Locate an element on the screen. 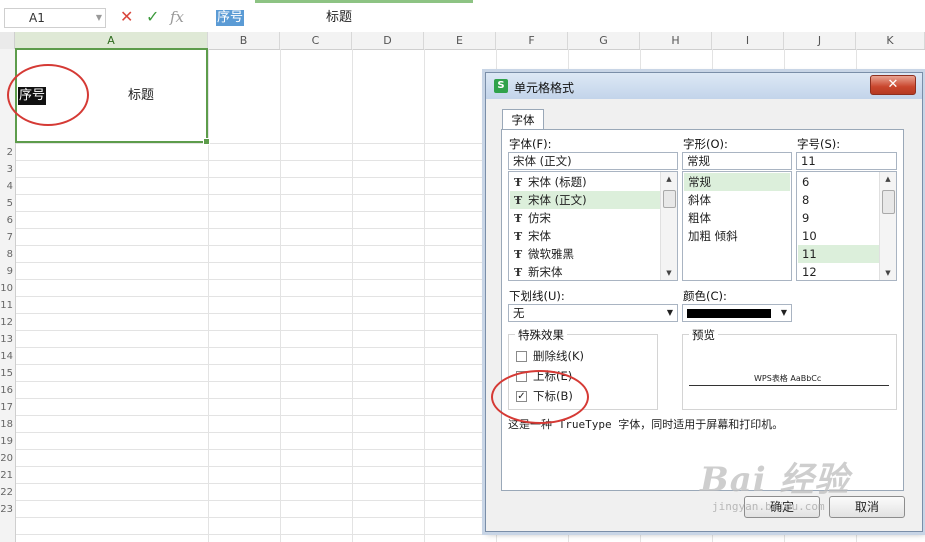 The image size is (925, 542). row-header-23: 23 is located at coordinates (7, 509).